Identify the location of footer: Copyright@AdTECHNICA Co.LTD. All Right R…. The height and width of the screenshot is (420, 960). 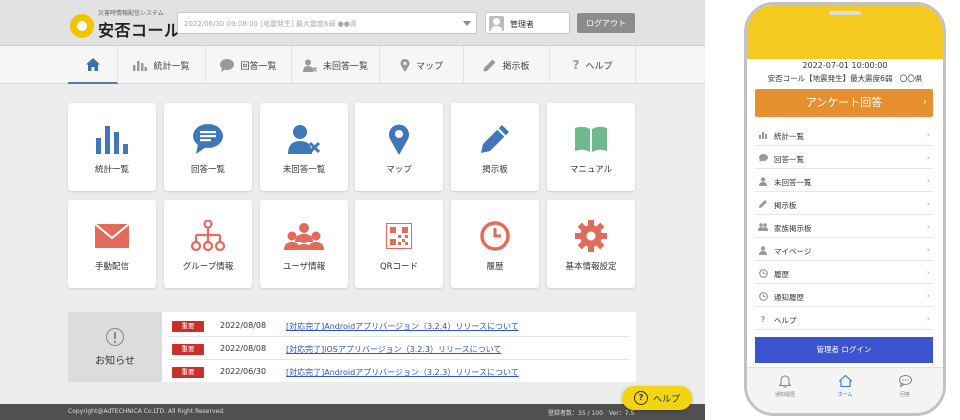
(352, 412).